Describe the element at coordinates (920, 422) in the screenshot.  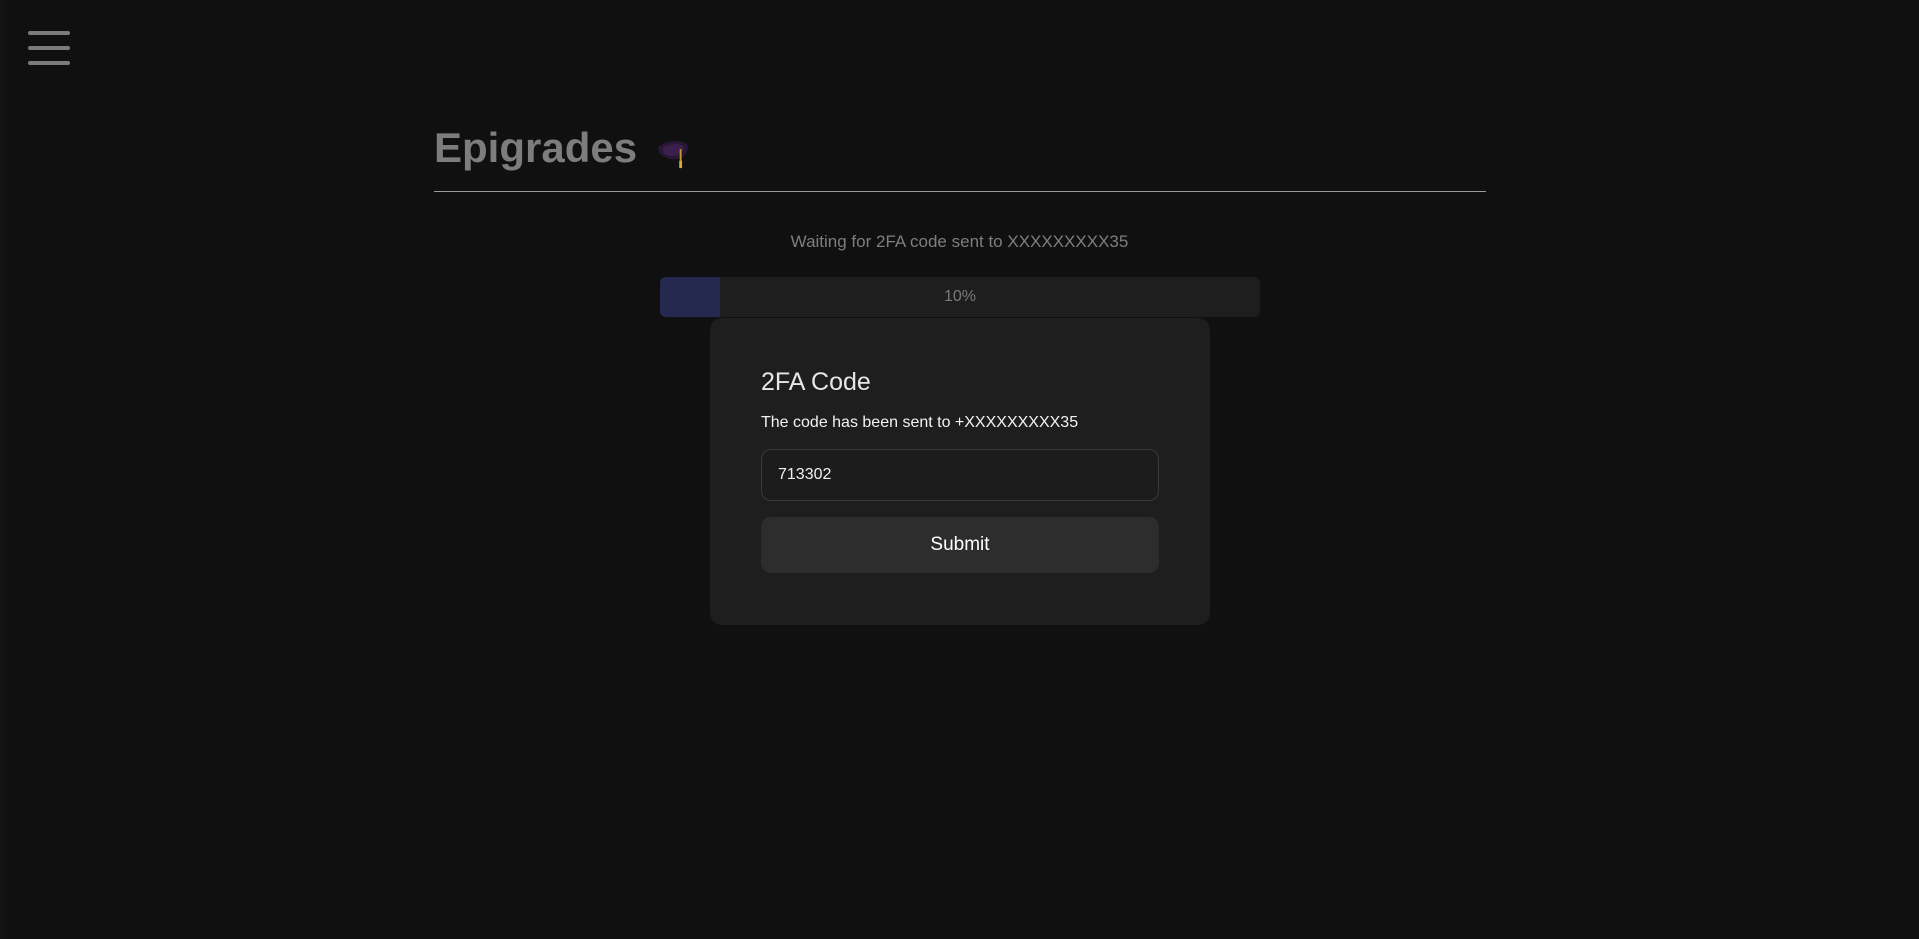
I see `dialog-message: The code has been sent to +XXXXXXXXX35` at that location.